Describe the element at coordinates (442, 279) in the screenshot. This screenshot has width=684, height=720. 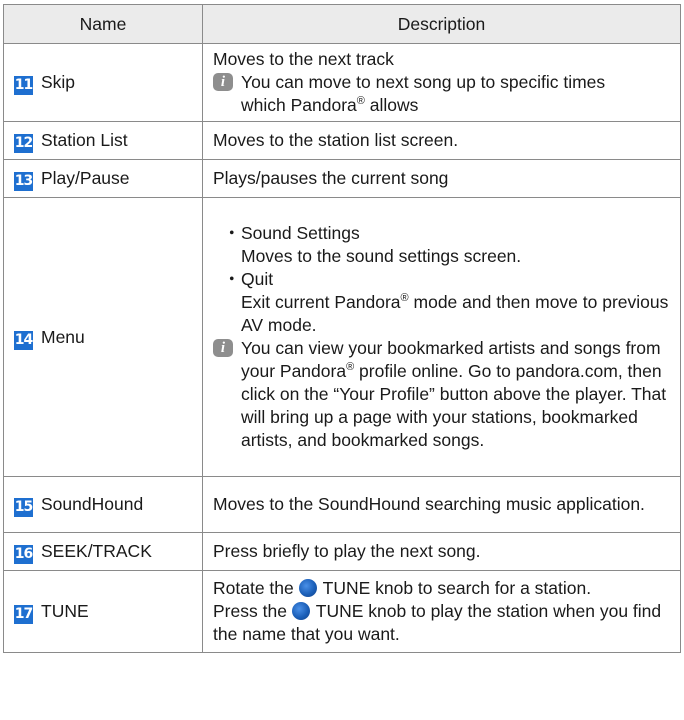
I see `bullet-item: ・ Quit` at that location.